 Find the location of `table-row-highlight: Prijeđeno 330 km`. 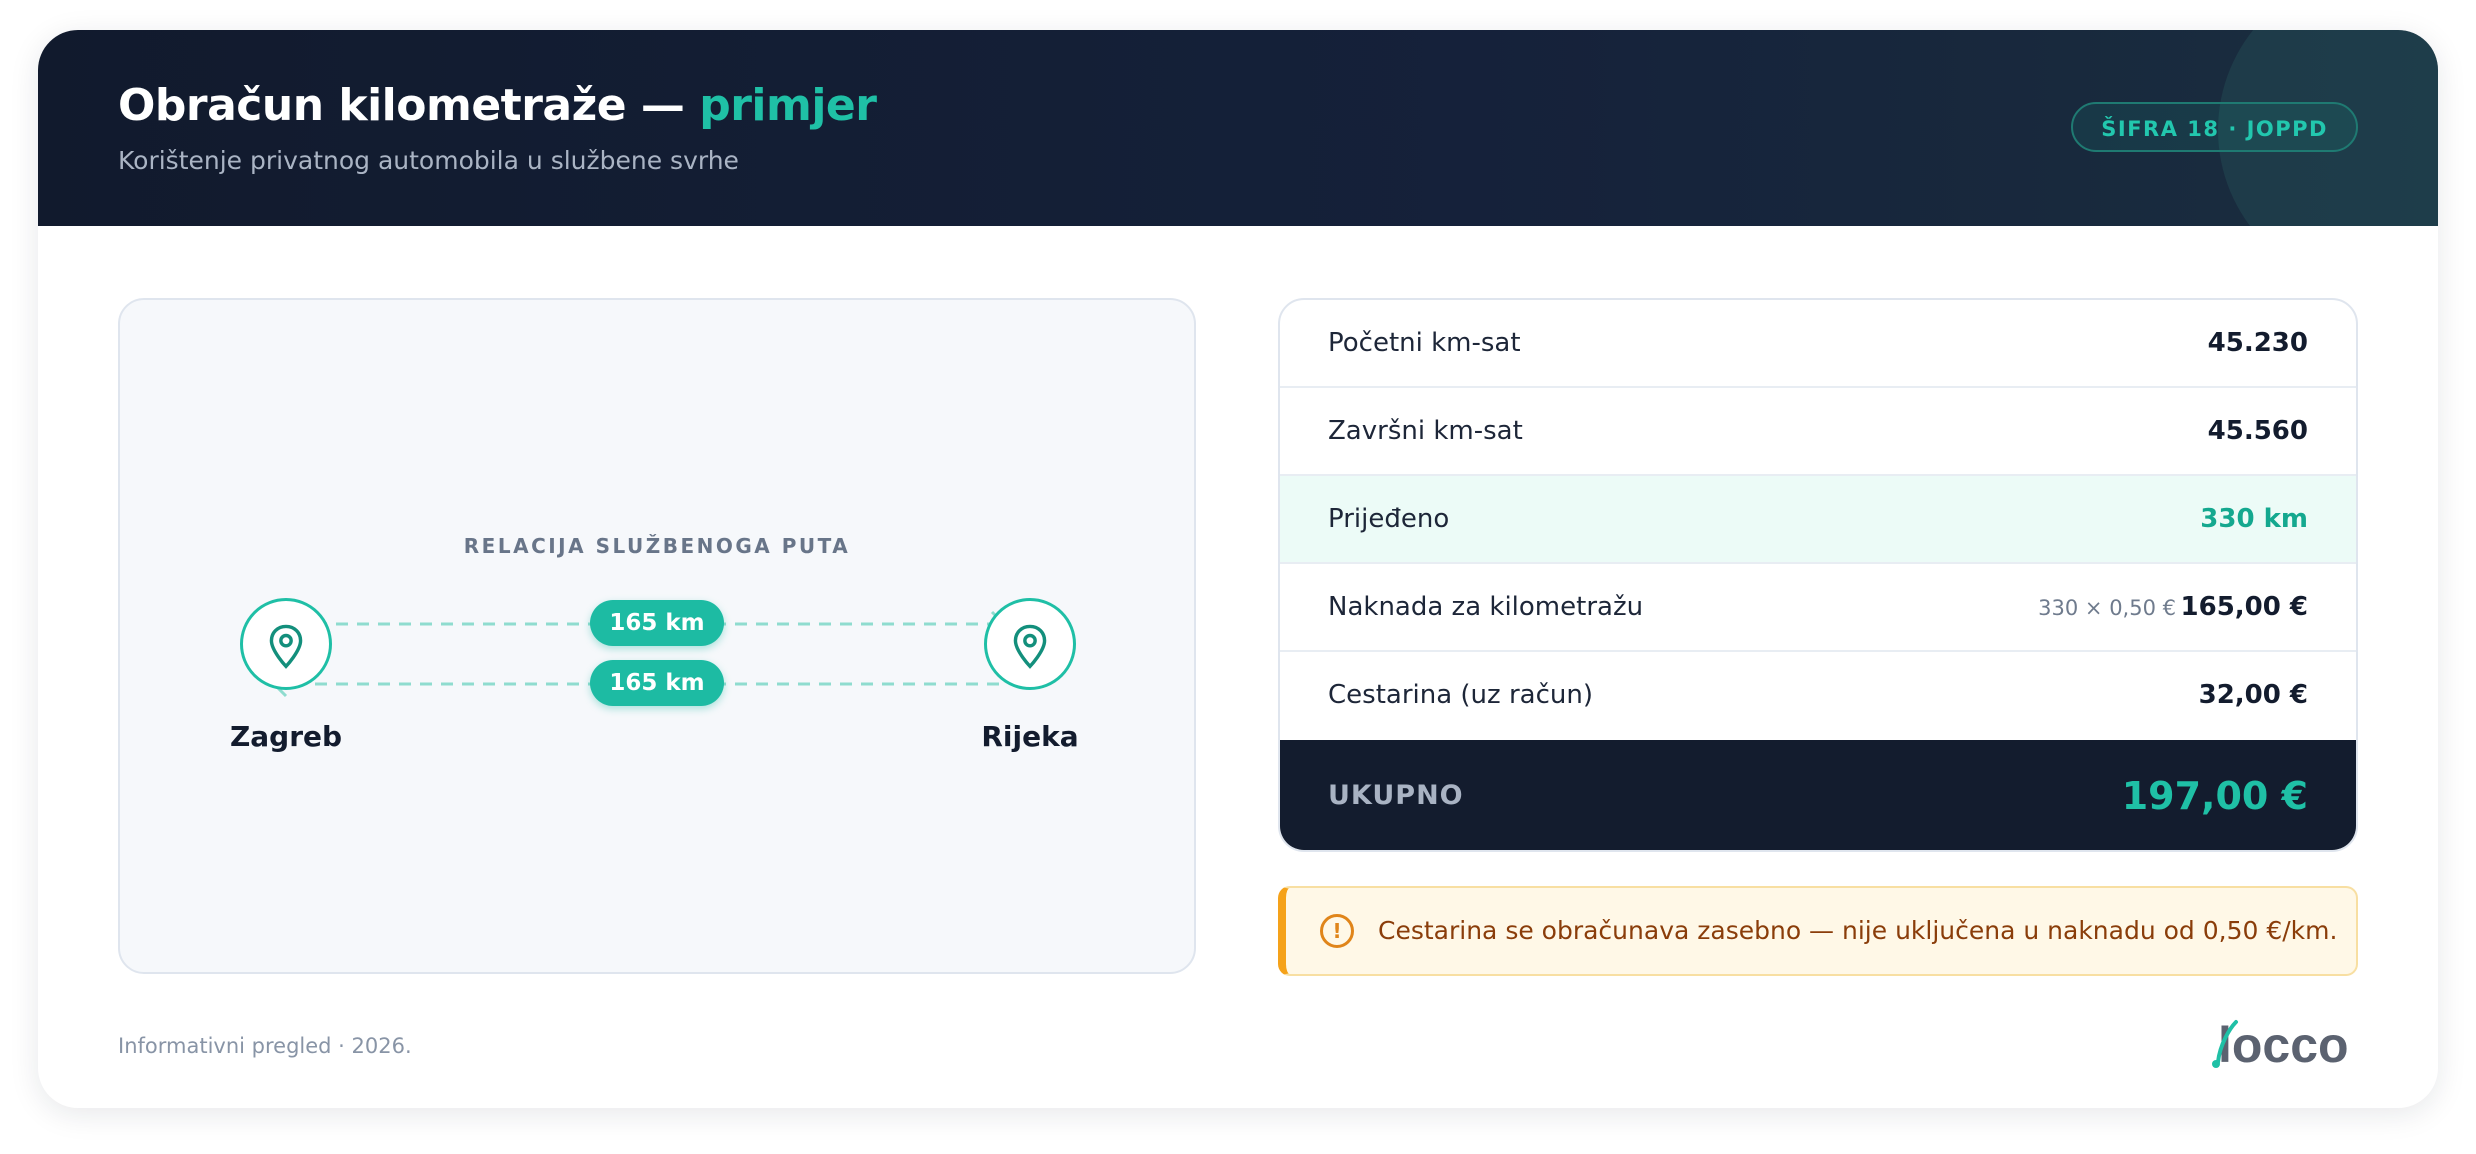

table-row-highlight: Prijeđeno 330 km is located at coordinates (1818, 520).